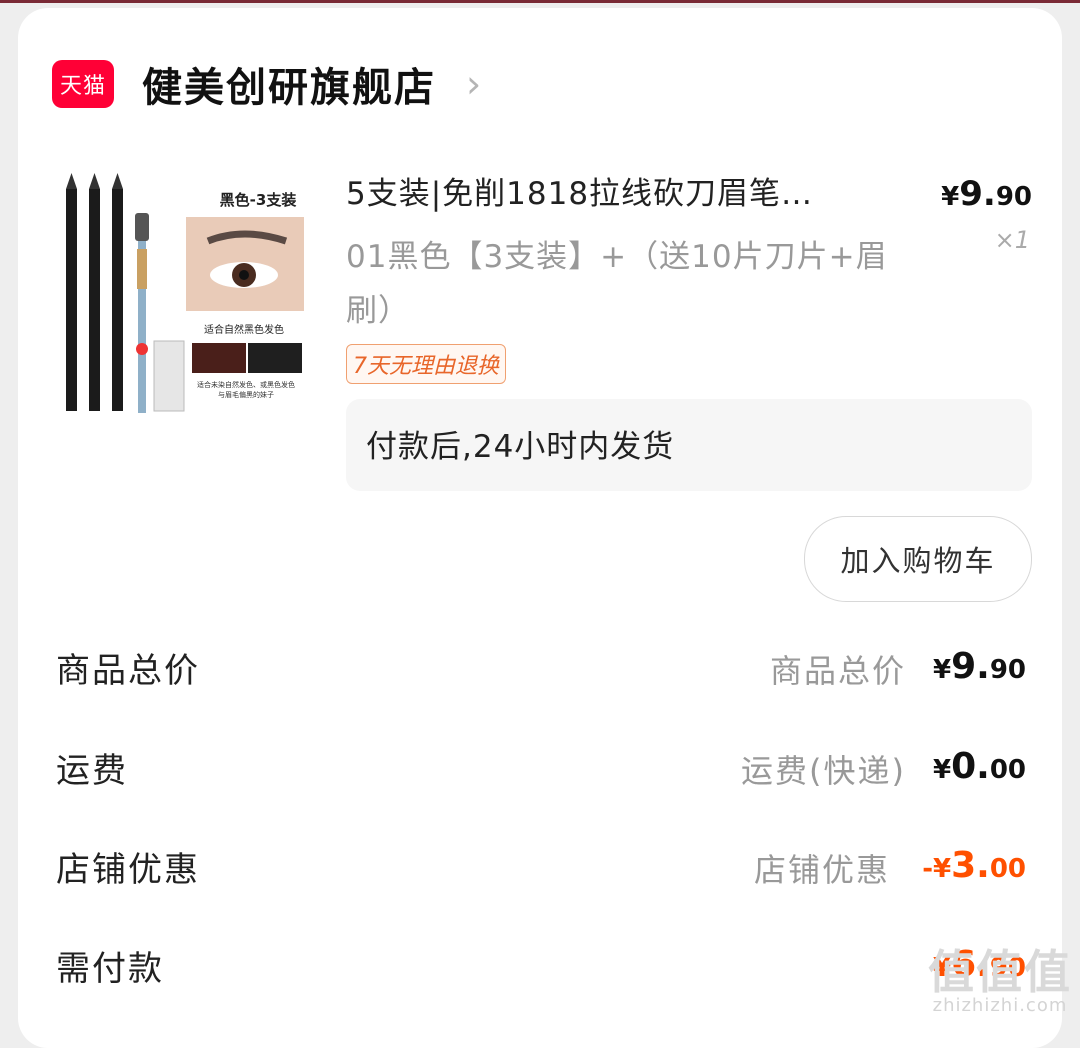 Image resolution: width=1080 pixels, height=1048 pixels. What do you see at coordinates (689, 445) in the screenshot?
I see `delivery-info-box: 付款后,24小时内发货` at bounding box center [689, 445].